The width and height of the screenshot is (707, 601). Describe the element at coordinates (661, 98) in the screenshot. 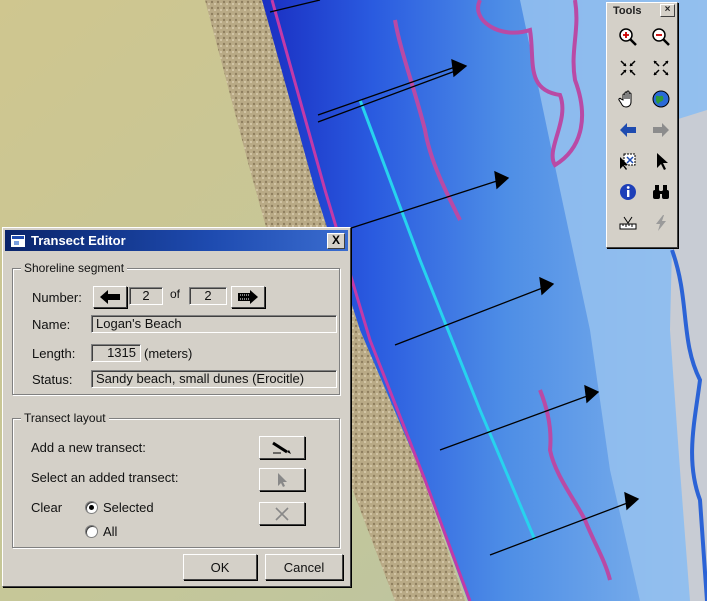

I see `full-extent-globe-icon` at that location.